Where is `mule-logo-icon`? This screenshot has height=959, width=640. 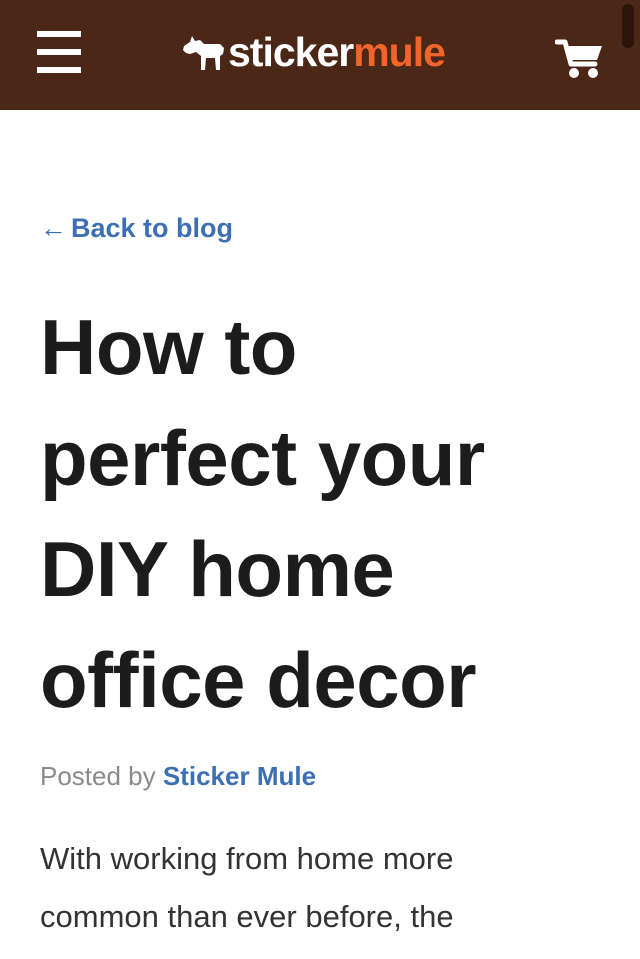
mule-logo-icon is located at coordinates (203, 53).